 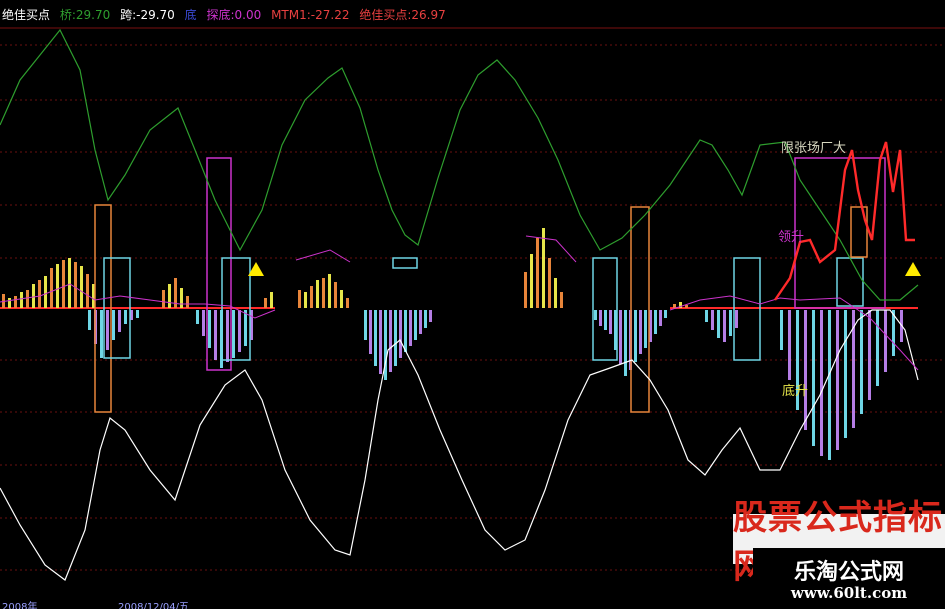 I want to click on legend-probe-bottom: 探底:0.00, so click(x=234, y=15).